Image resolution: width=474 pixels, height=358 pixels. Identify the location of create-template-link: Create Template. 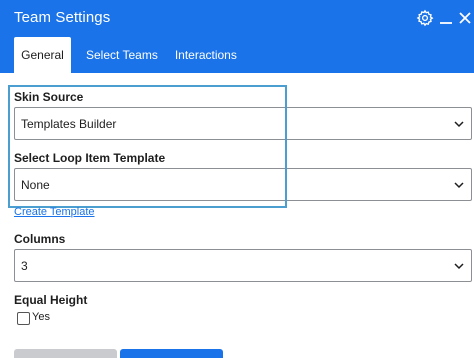
(54, 212).